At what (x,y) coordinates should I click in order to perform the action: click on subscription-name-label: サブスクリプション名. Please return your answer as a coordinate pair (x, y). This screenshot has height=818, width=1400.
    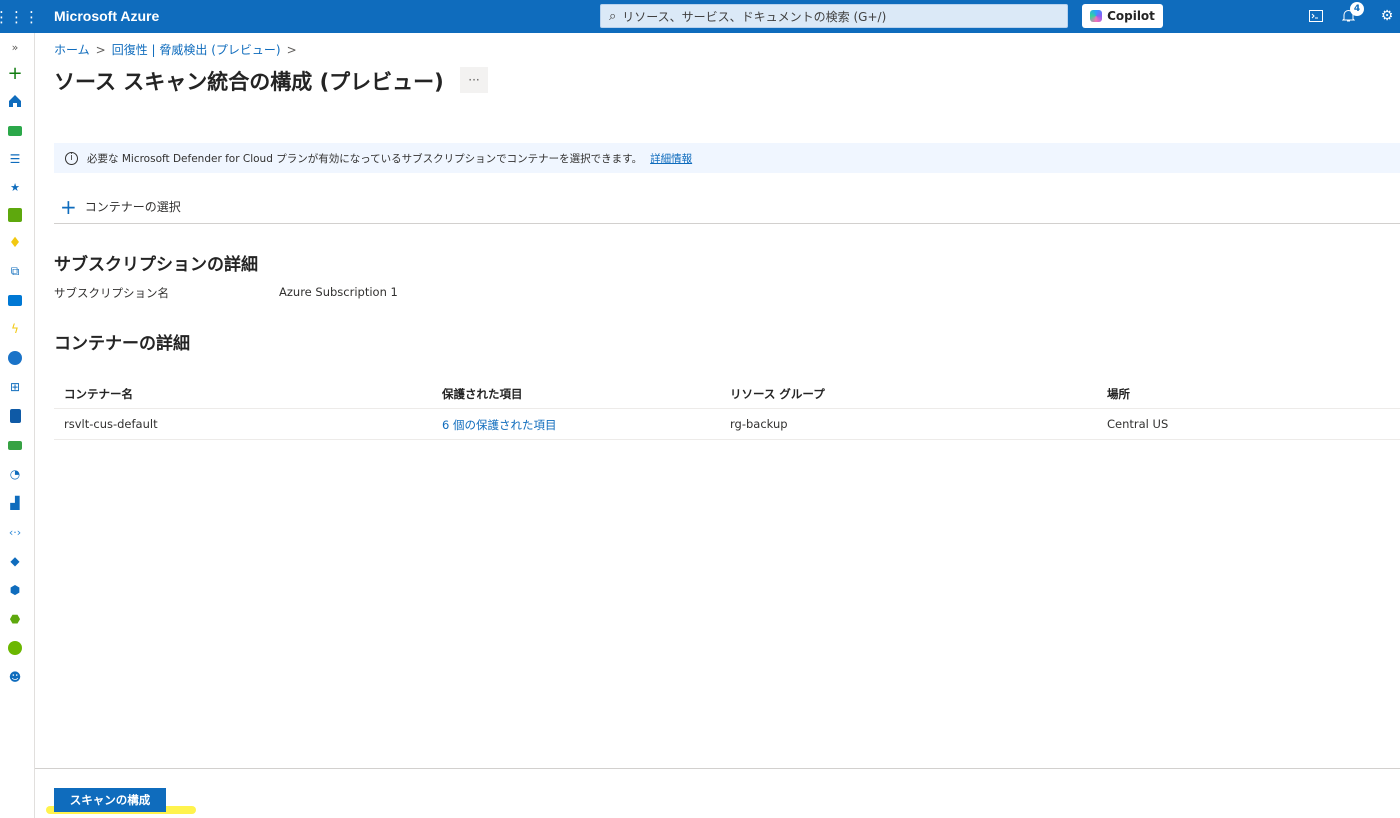
    Looking at the image, I should click on (111, 293).